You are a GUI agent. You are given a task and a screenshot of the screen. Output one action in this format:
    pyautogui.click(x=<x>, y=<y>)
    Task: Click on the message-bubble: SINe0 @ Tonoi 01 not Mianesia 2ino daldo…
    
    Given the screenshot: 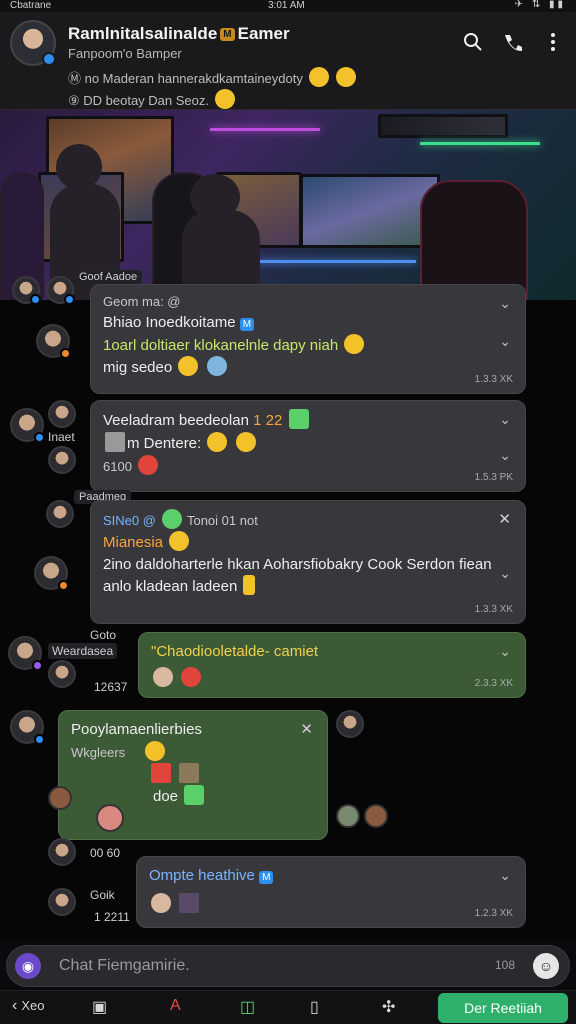 What is the action you would take?
    pyautogui.click(x=308, y=562)
    